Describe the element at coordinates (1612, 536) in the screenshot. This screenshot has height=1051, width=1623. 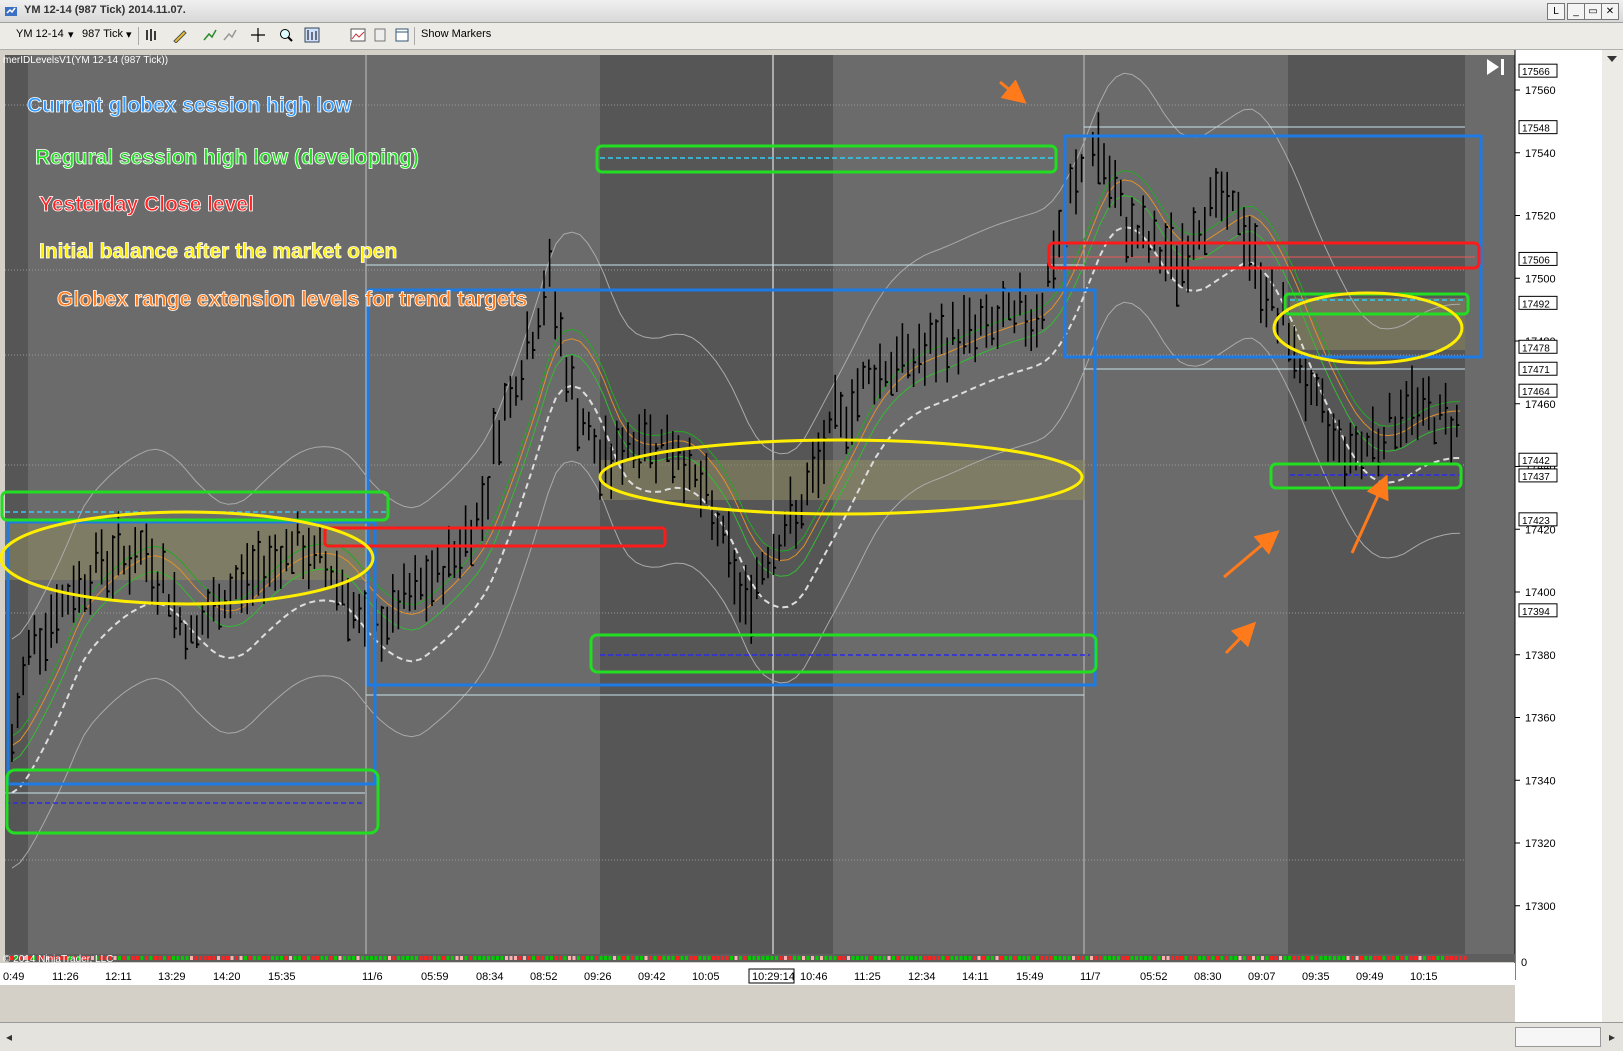
I see `vertical-scrollbar` at that location.